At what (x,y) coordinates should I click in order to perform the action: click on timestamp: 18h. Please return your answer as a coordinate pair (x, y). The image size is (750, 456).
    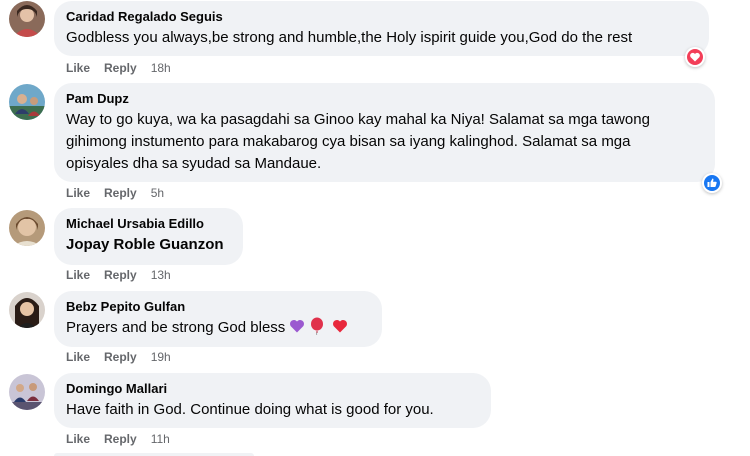
    Looking at the image, I should click on (161, 68).